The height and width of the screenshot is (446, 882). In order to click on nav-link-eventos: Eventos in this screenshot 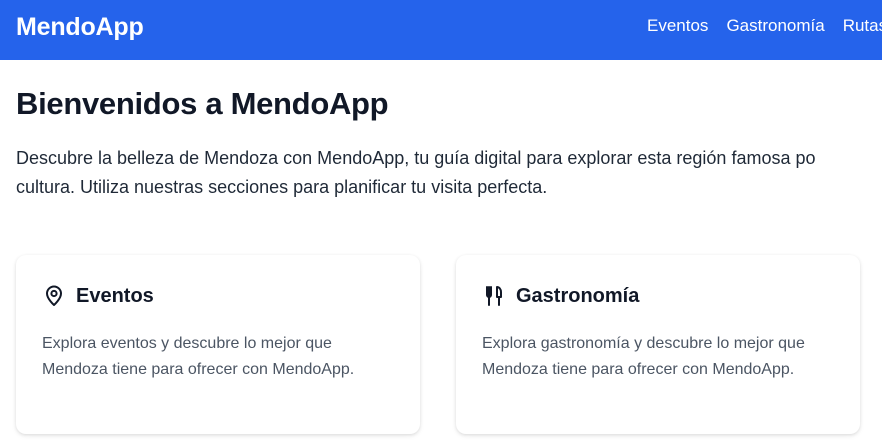, I will do `click(677, 26)`.